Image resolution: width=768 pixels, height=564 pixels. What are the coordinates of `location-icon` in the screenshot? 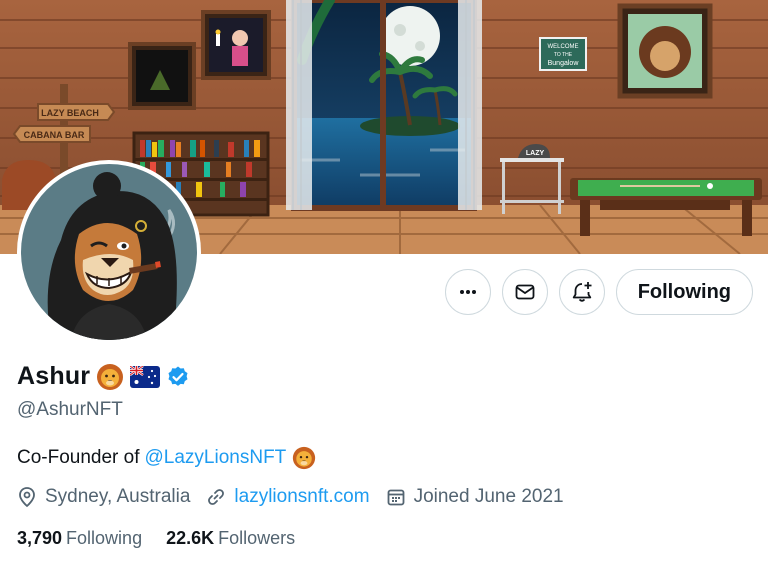 It's located at (27, 497).